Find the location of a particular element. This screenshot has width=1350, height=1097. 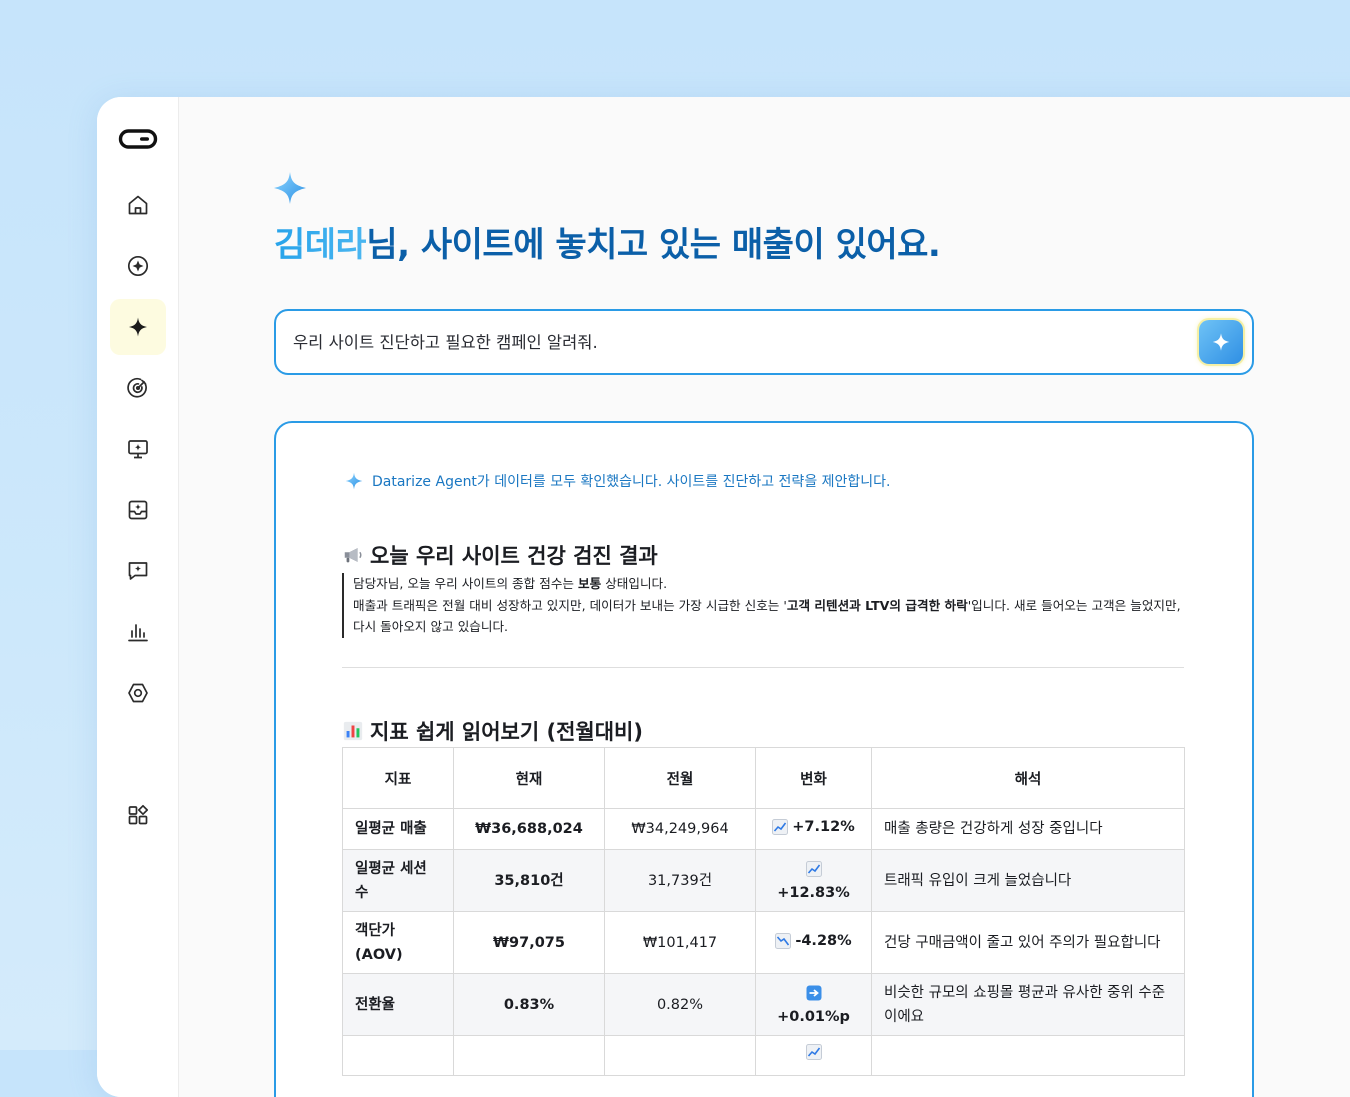

home-icon is located at coordinates (138, 205).